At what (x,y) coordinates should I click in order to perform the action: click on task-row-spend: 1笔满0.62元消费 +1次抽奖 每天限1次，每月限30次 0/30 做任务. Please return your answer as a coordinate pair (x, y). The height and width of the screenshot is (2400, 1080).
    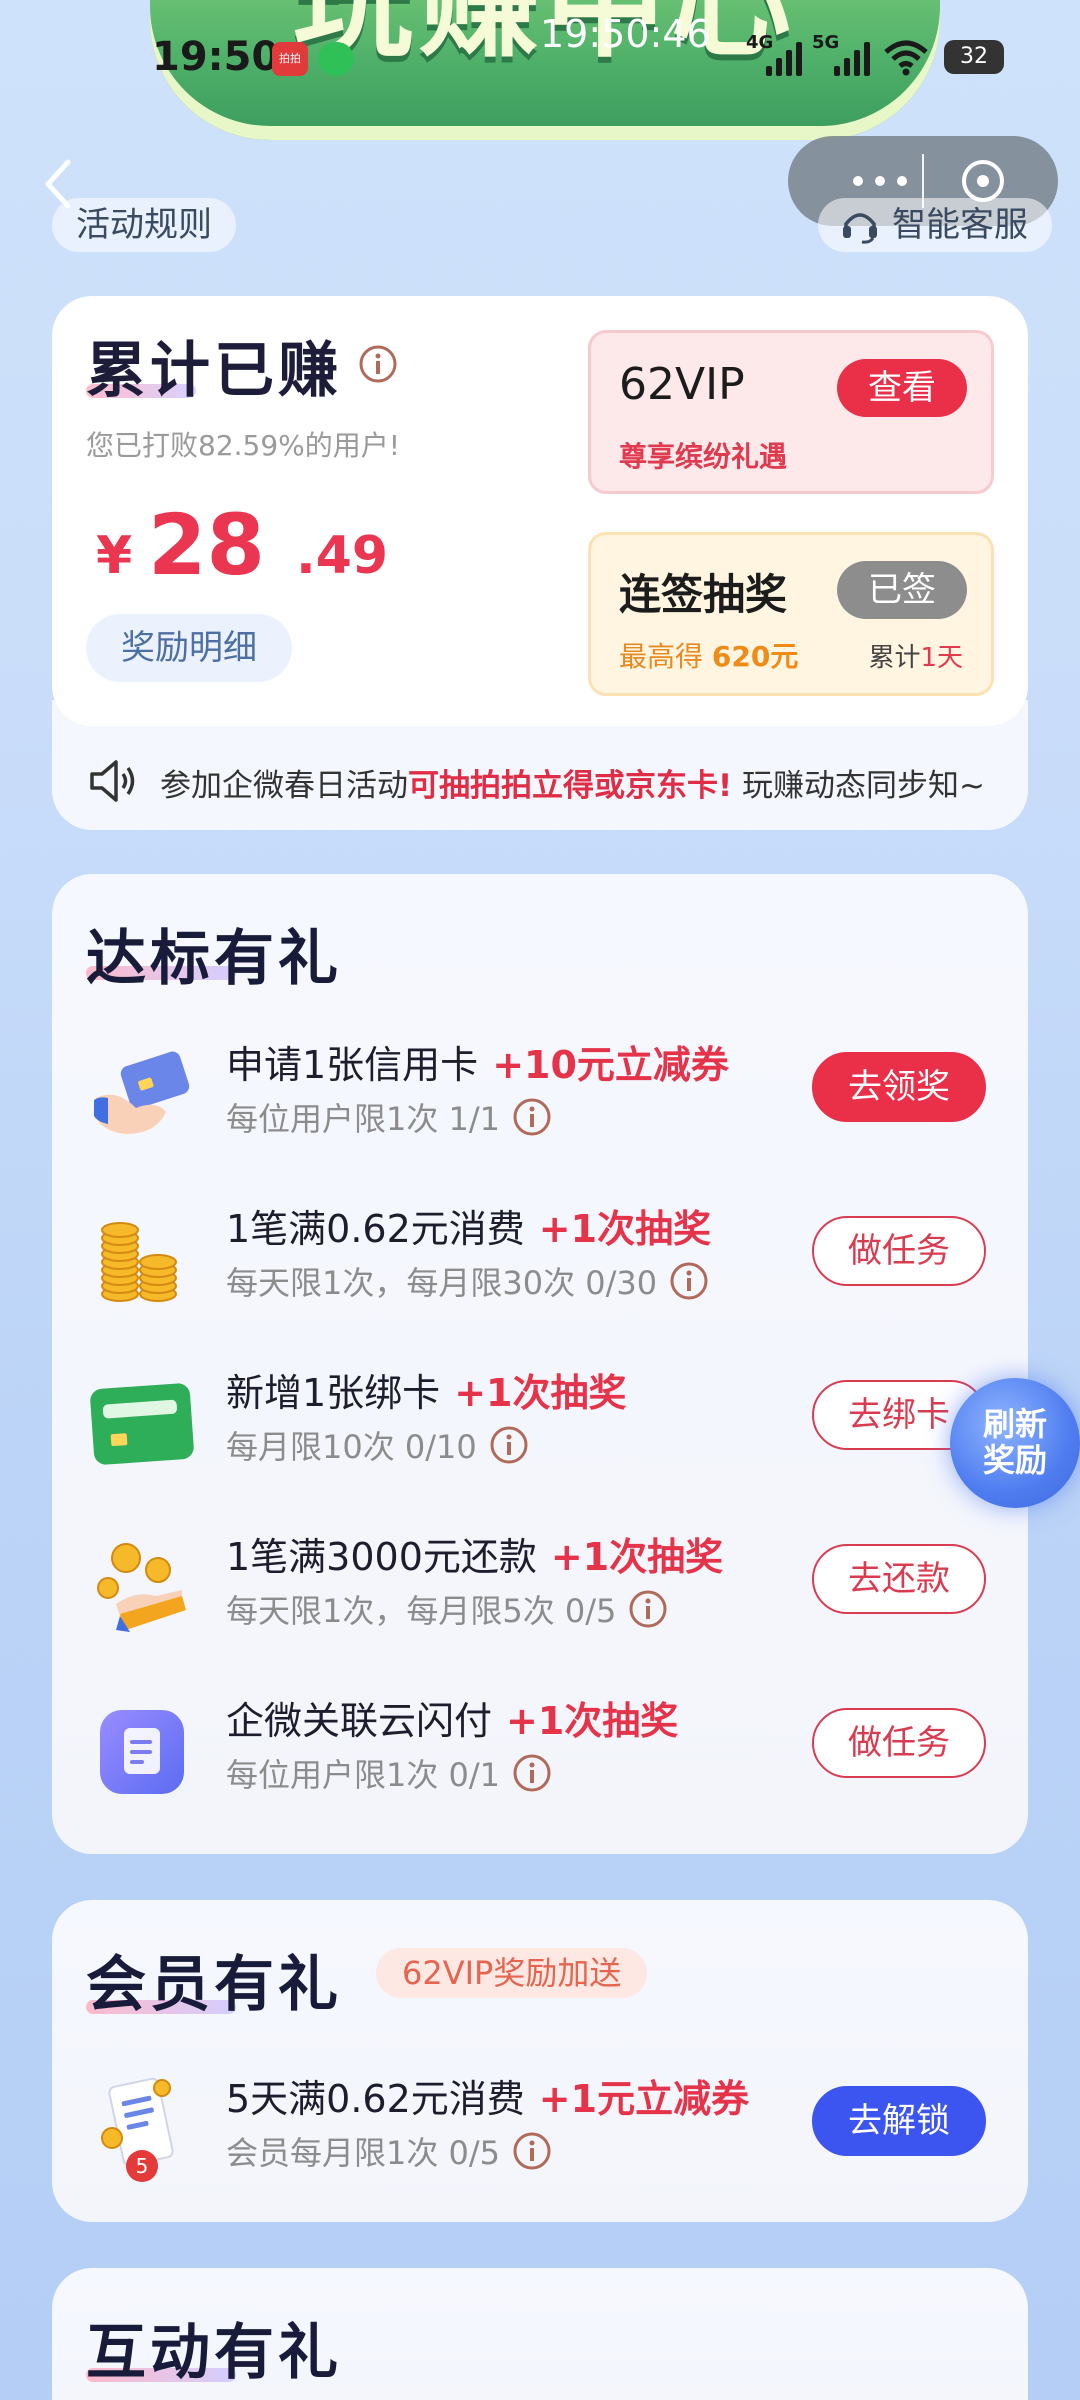
    Looking at the image, I should click on (540, 1251).